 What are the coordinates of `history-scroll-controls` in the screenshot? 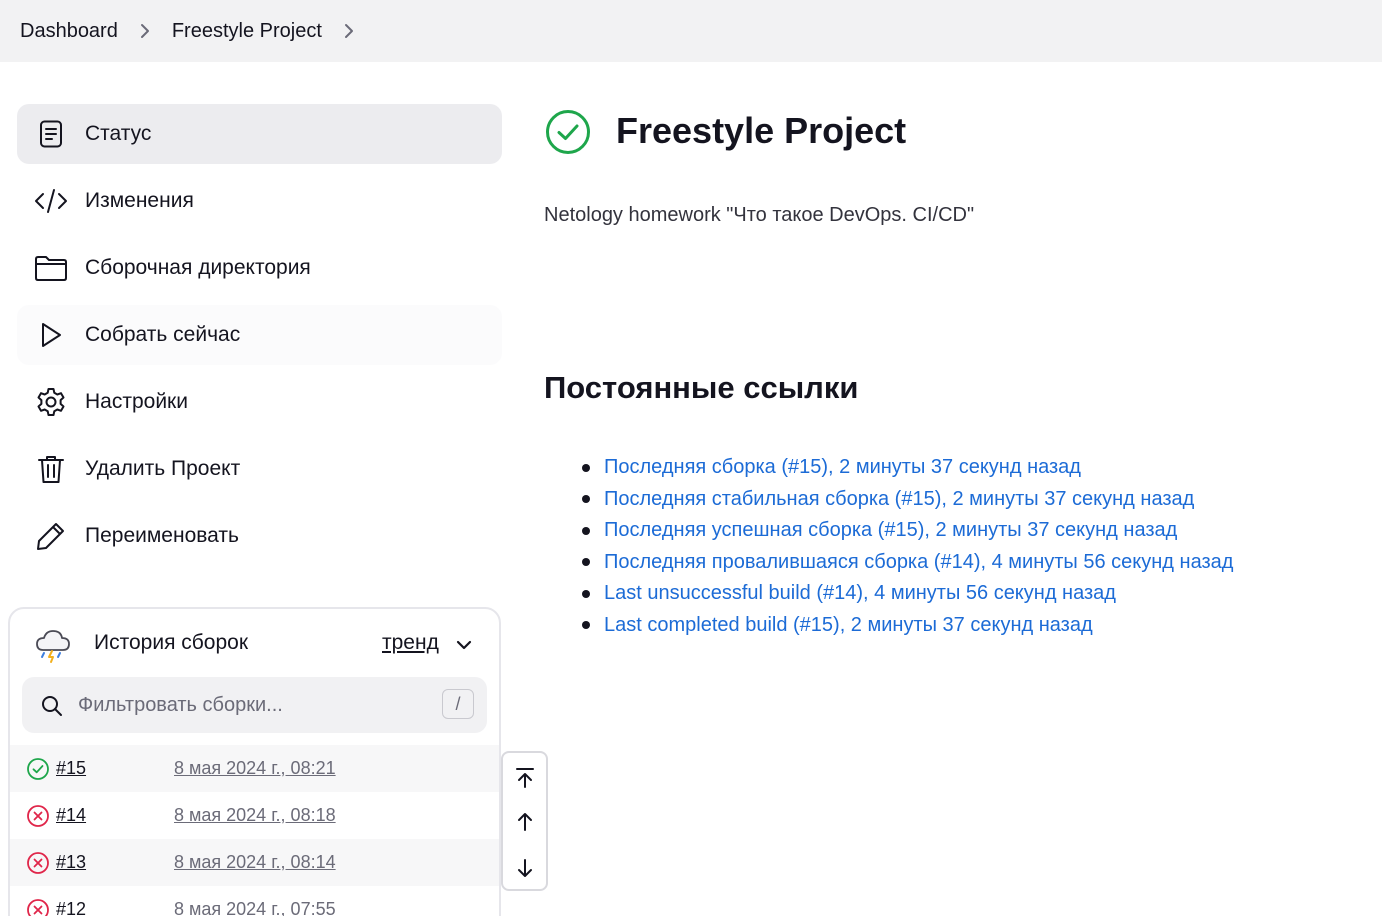 It's located at (524, 821).